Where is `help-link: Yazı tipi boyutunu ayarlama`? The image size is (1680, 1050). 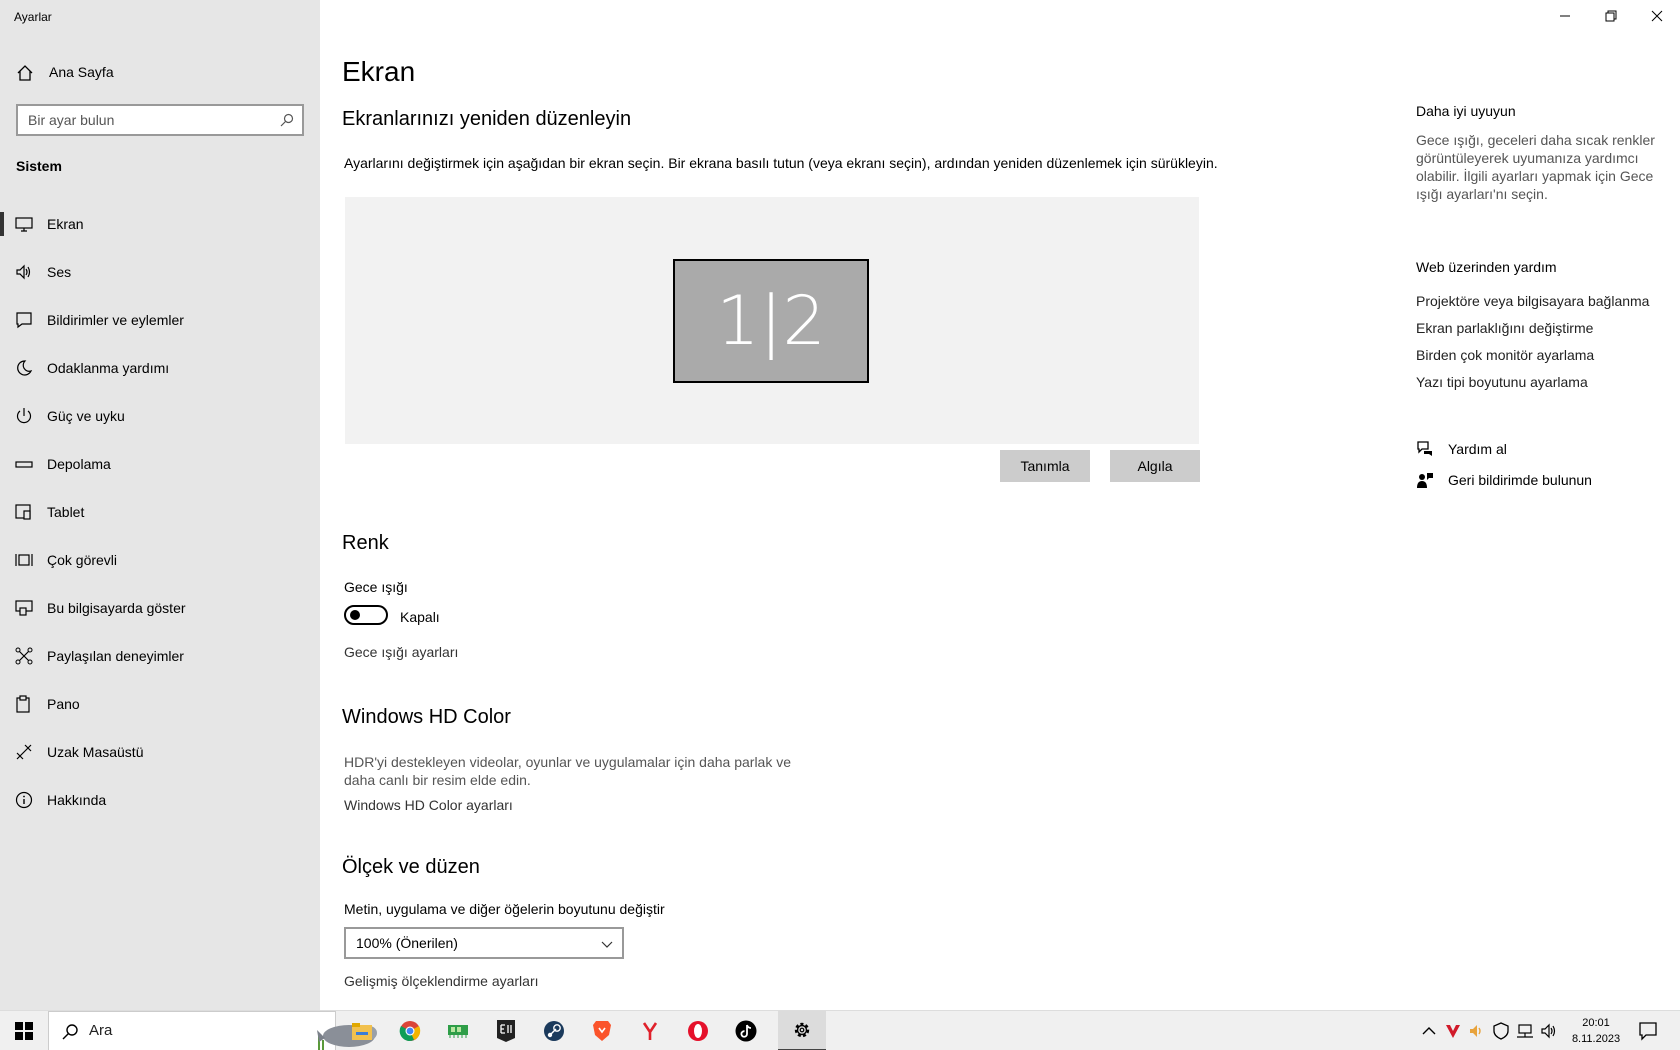 help-link: Yazı tipi boyutunu ayarlama is located at coordinates (1502, 382).